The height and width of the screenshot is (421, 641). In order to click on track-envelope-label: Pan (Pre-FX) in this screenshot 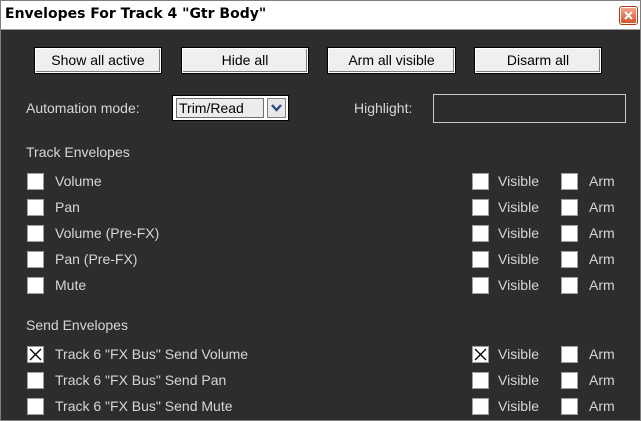, I will do `click(96, 259)`.